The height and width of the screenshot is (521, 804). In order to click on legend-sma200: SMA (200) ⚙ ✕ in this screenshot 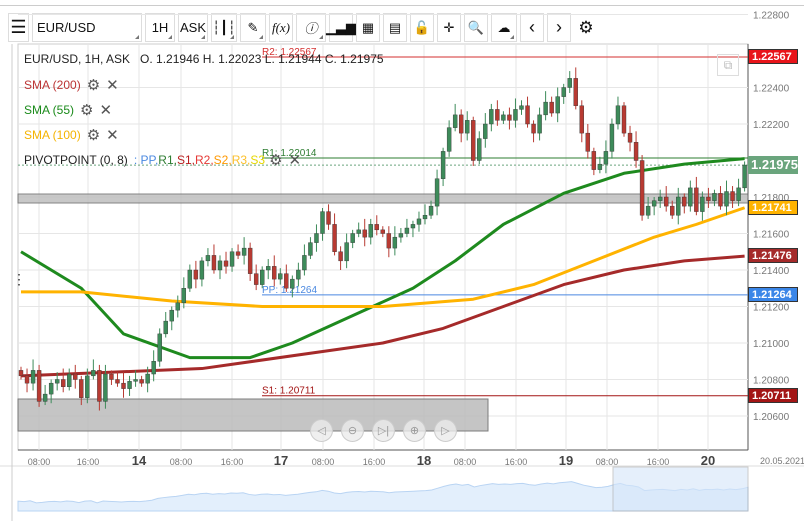, I will do `click(71, 85)`.